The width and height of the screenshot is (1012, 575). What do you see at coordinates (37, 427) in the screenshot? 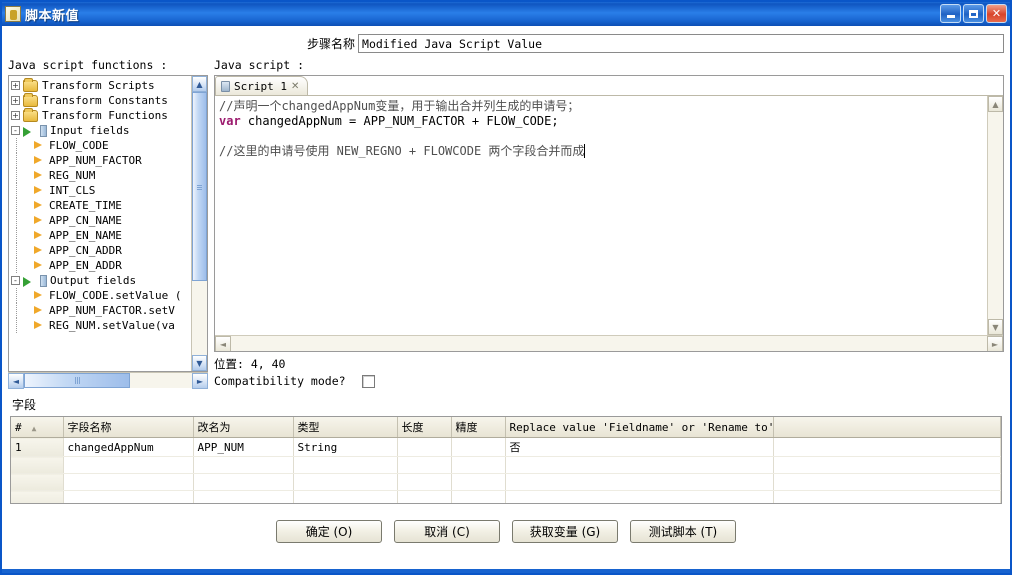
I see `column-header: # ▲` at bounding box center [37, 427].